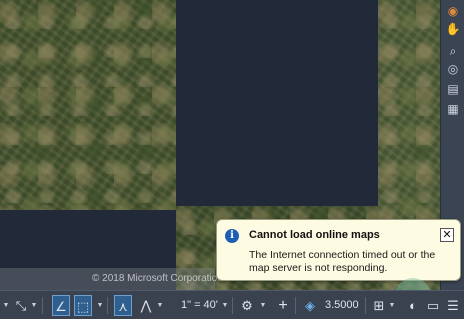 This screenshot has height=319, width=464. I want to click on settings-gear-icon: ⚙, so click(247, 305).